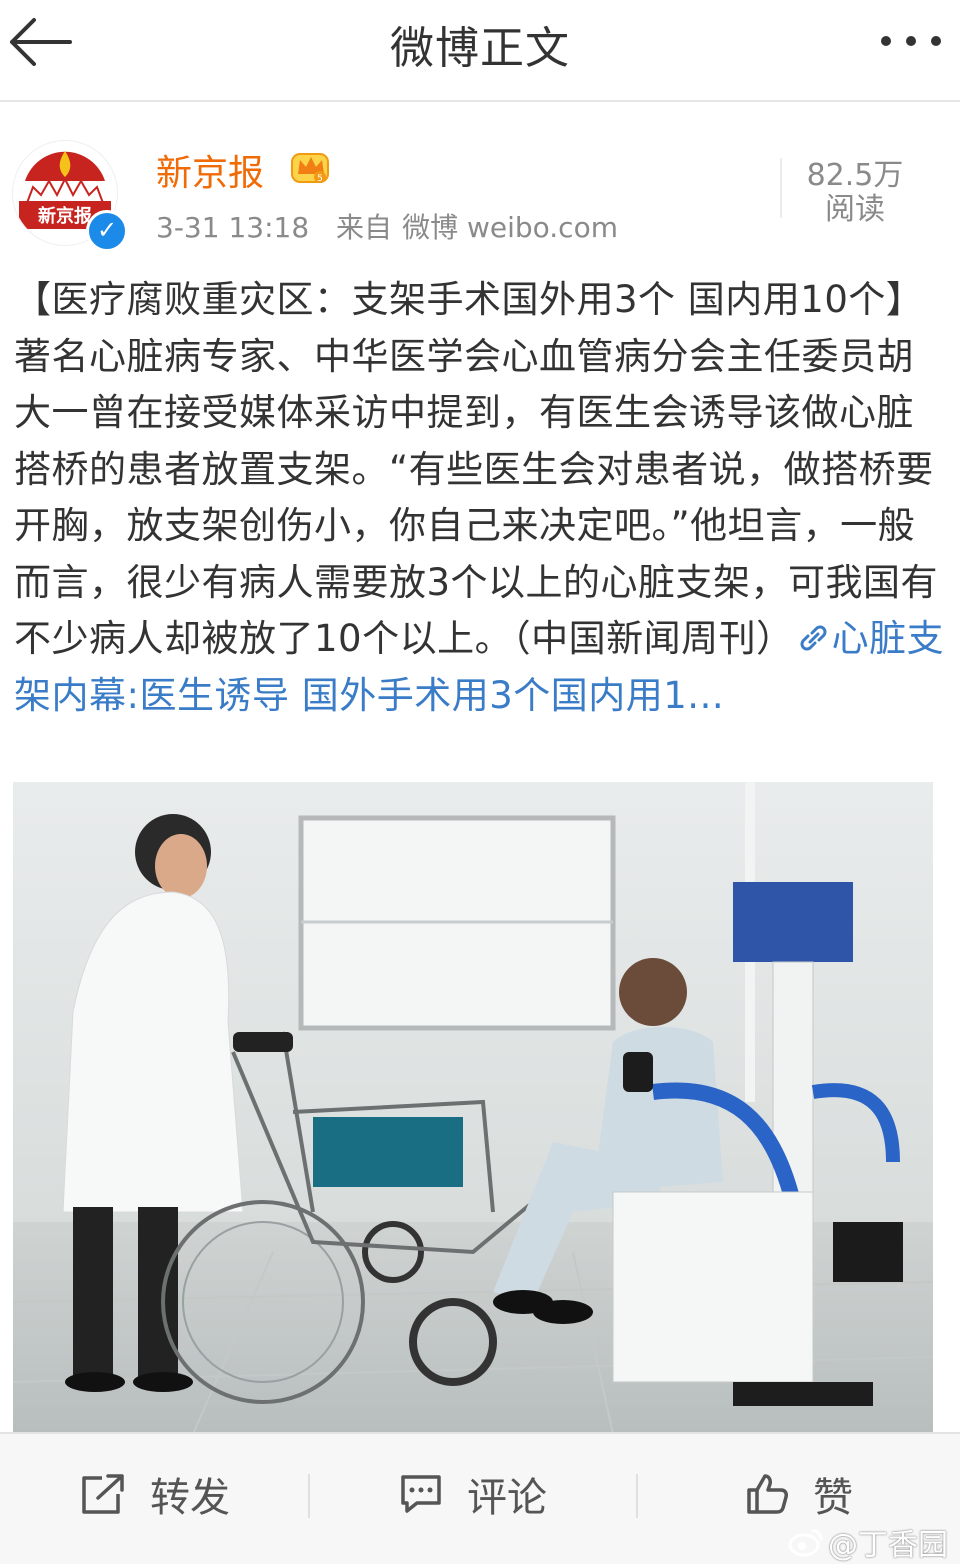 This screenshot has height=1564, width=960. What do you see at coordinates (781, 188) in the screenshot?
I see `header-divider` at bounding box center [781, 188].